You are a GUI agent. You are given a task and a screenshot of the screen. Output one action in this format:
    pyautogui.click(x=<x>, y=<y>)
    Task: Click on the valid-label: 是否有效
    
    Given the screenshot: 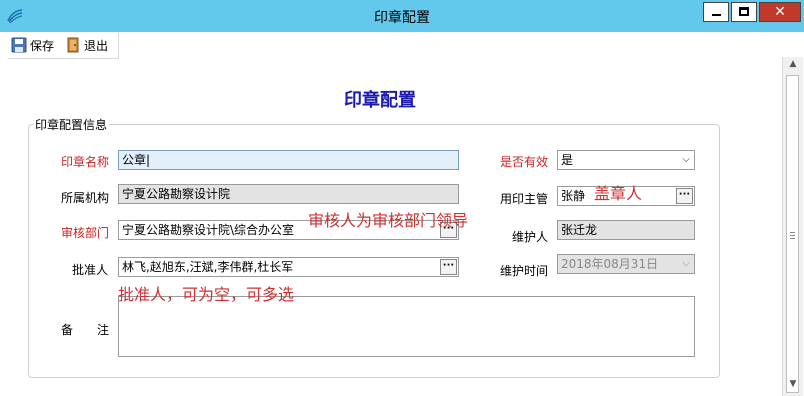 What is the action you would take?
    pyautogui.click(x=524, y=162)
    